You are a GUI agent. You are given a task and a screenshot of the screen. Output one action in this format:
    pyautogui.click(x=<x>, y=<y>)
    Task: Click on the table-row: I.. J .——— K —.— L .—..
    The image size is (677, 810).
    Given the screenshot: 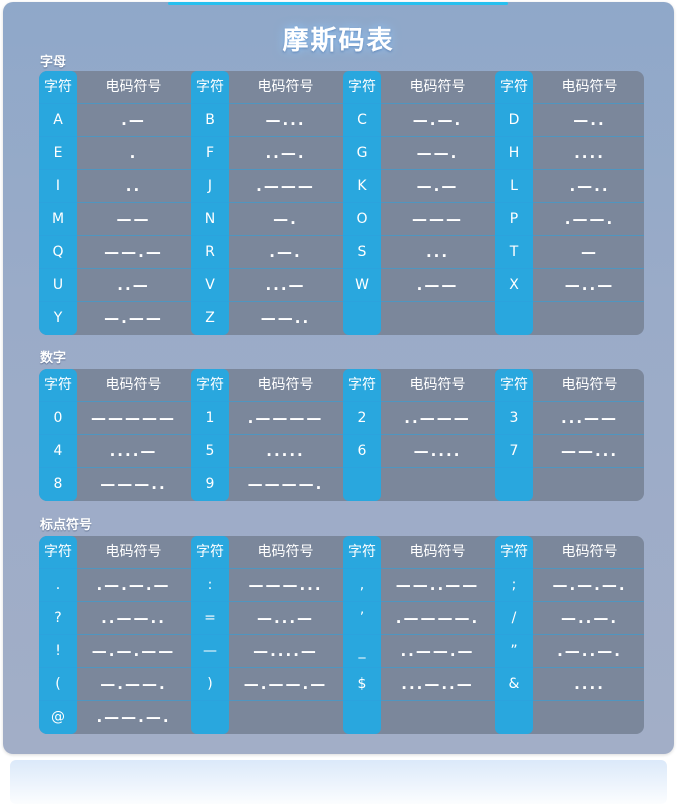 What is the action you would take?
    pyautogui.click(x=341, y=186)
    